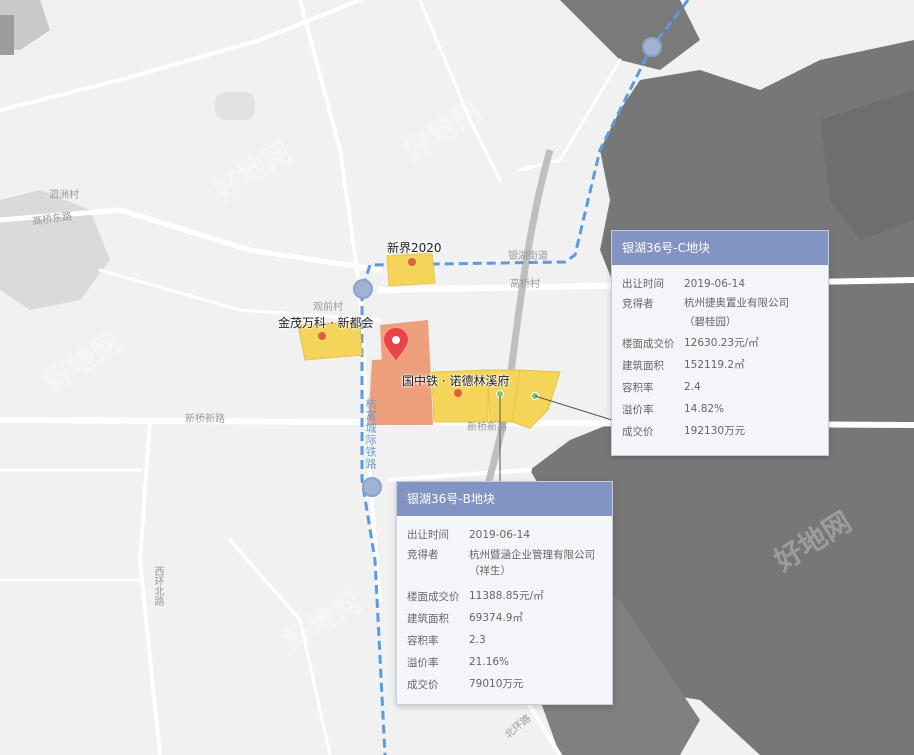 Image resolution: width=914 pixels, height=755 pixels. I want to click on popup-row-premium: 溢价率 14.82%, so click(720, 409).